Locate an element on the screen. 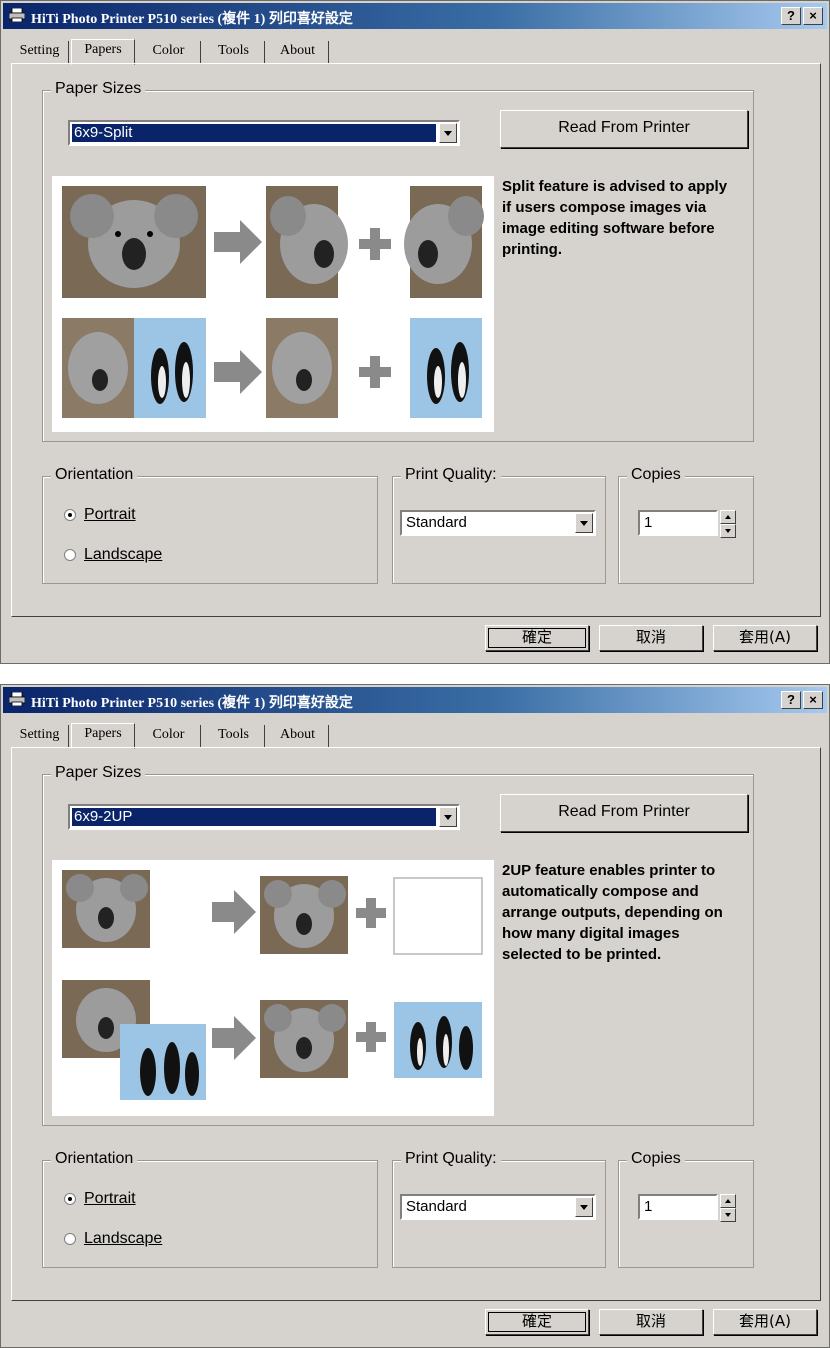  split-preview-illustration is located at coordinates (273, 304).